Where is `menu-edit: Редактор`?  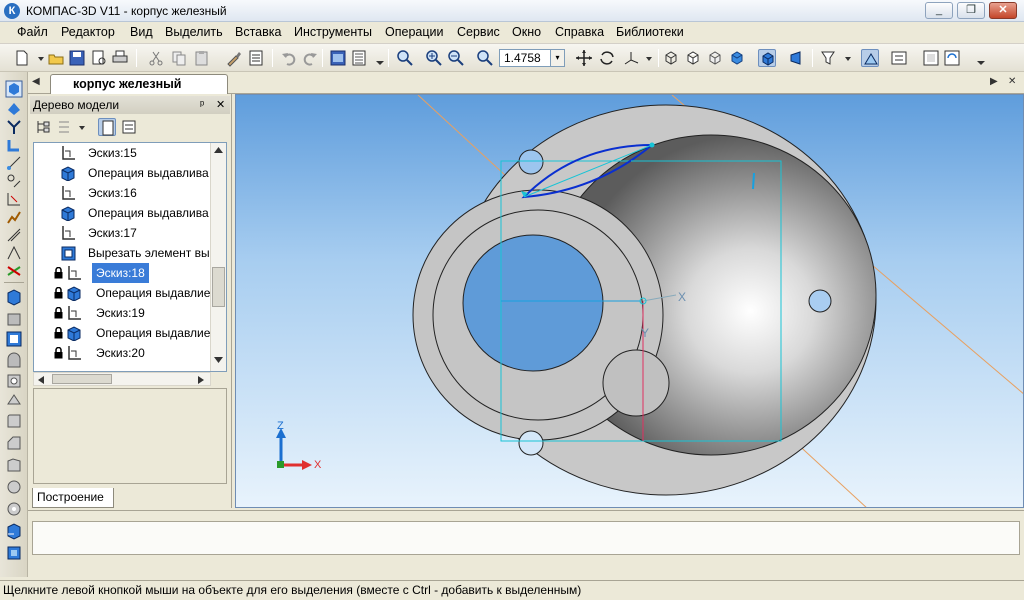
menu-edit: Редактор is located at coordinates (88, 32).